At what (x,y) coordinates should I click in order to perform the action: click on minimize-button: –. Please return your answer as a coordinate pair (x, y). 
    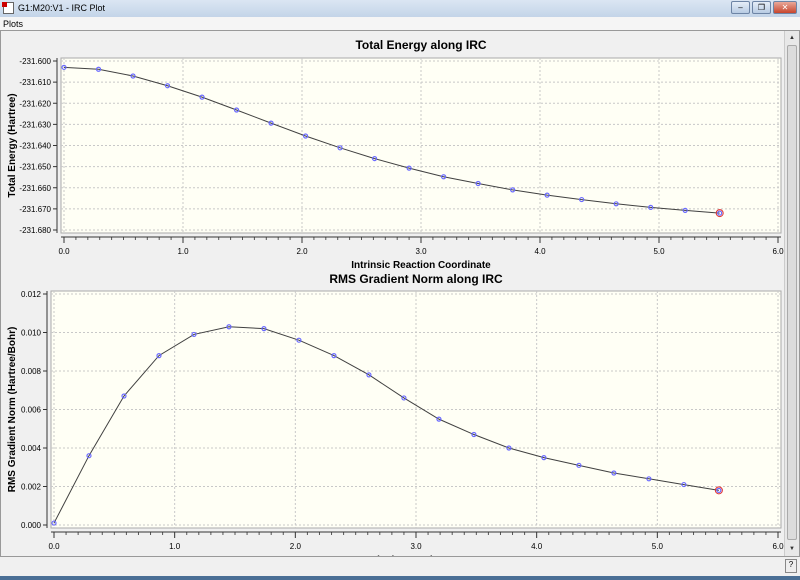
    Looking at the image, I should click on (740, 7).